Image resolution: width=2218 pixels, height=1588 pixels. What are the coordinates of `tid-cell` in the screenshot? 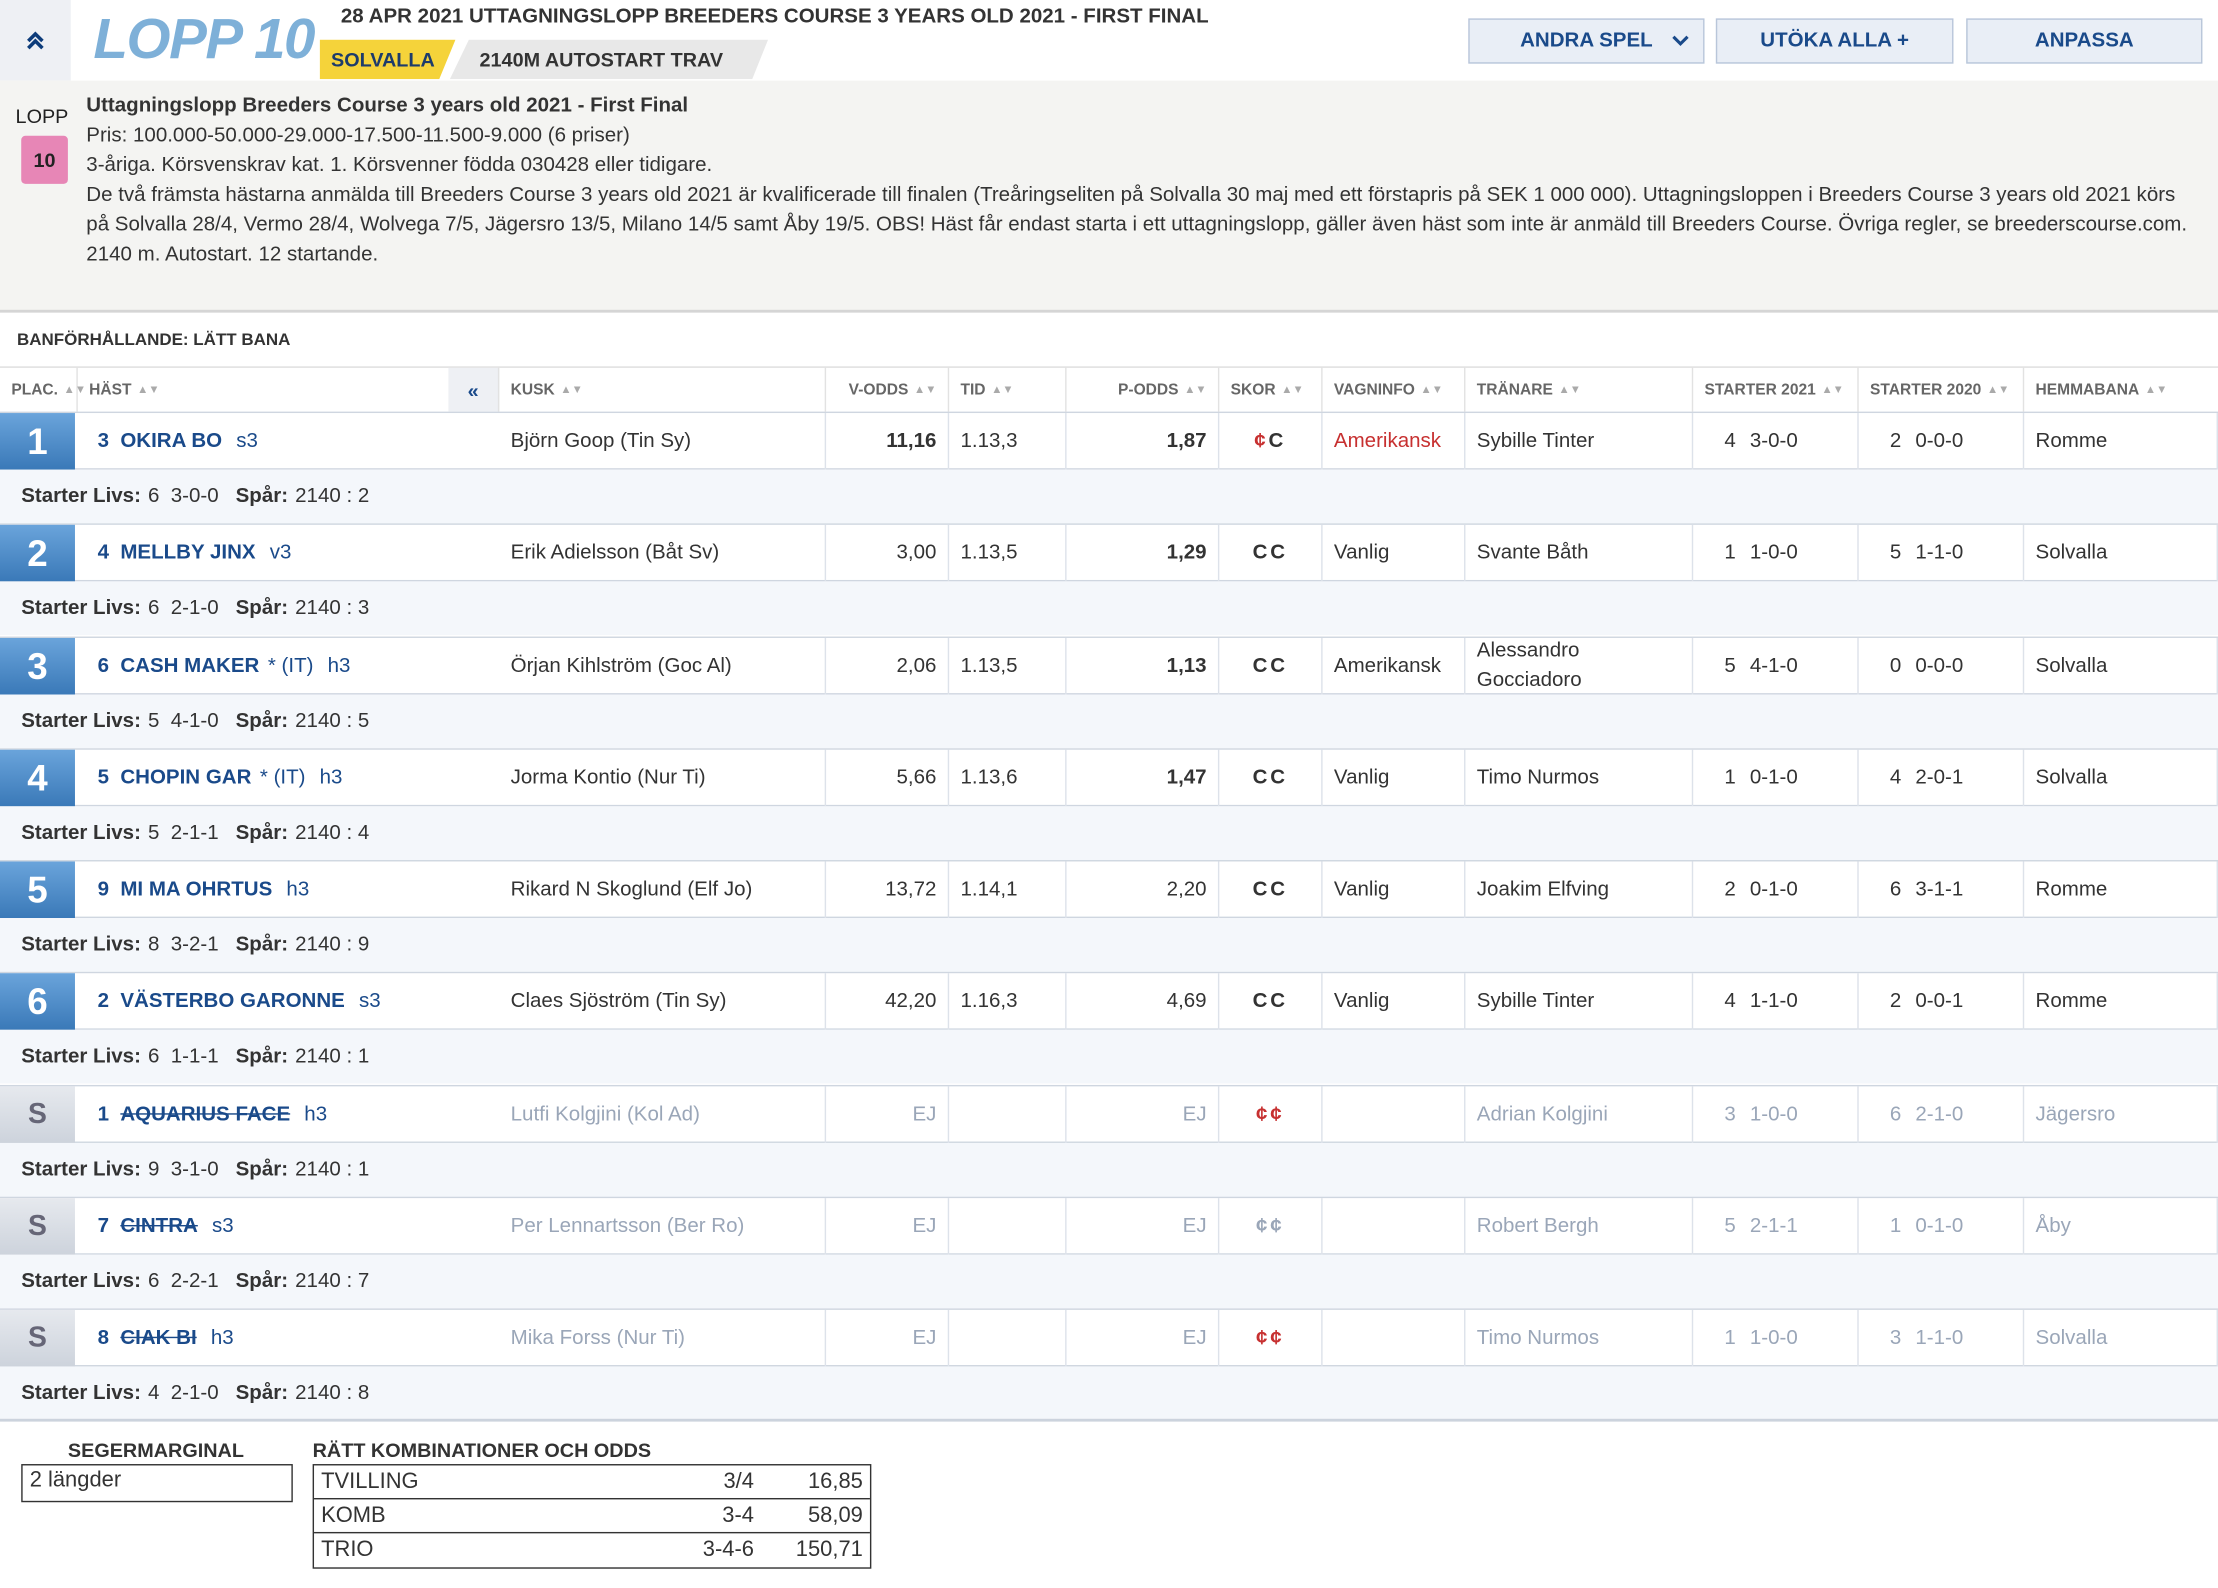 It's located at (1008, 1338).